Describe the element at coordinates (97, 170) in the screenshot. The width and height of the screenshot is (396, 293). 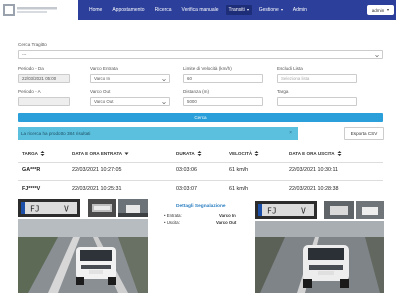
I see `row-1-entrata: 22/03/2021 10:27:05` at that location.